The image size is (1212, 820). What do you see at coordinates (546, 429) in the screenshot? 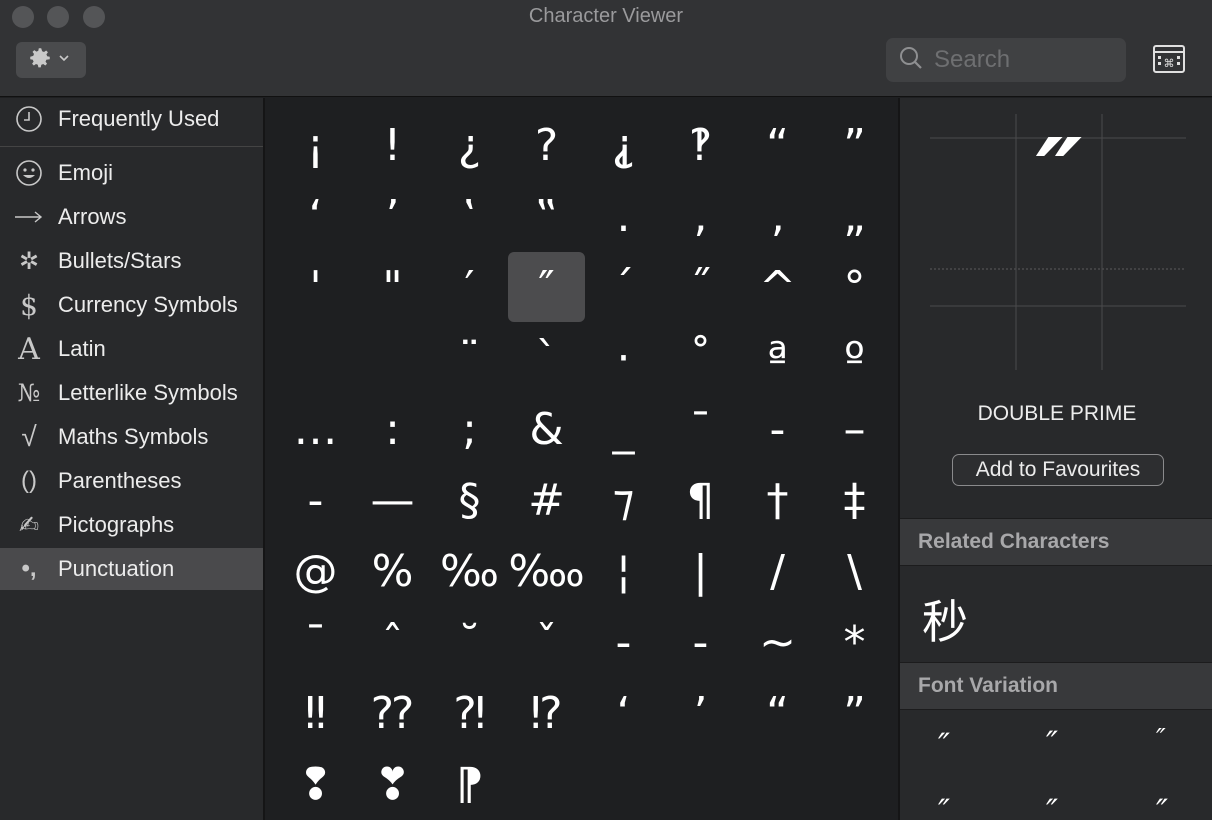
I see `character-cell: &` at bounding box center [546, 429].